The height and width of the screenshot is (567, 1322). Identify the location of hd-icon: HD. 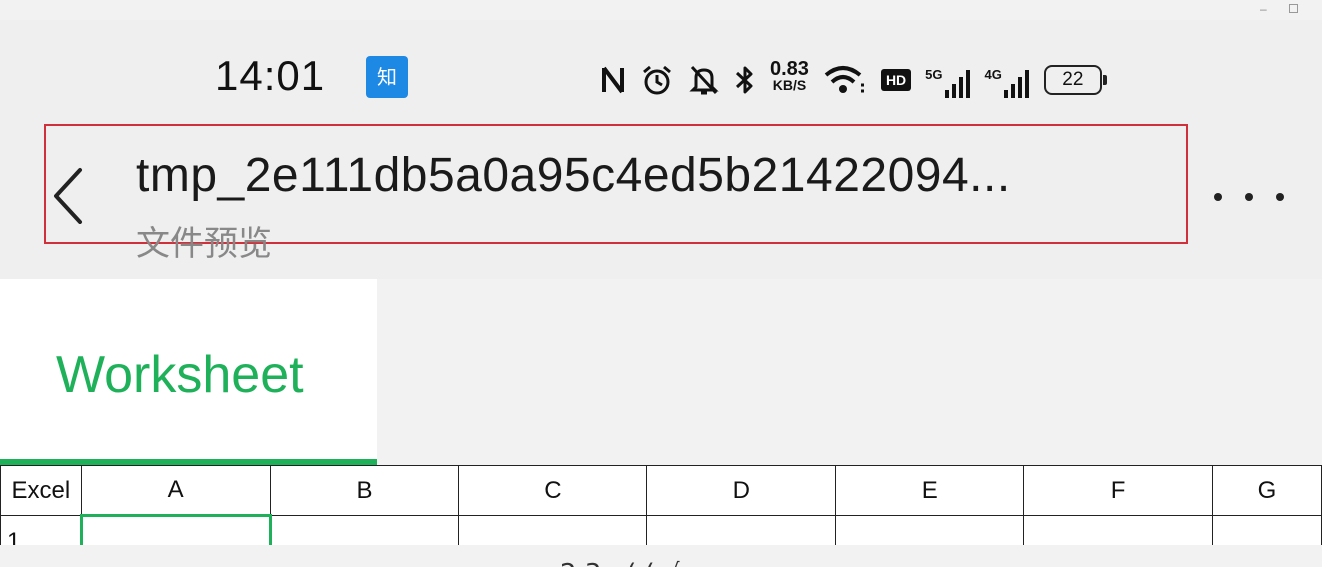
(896, 80).